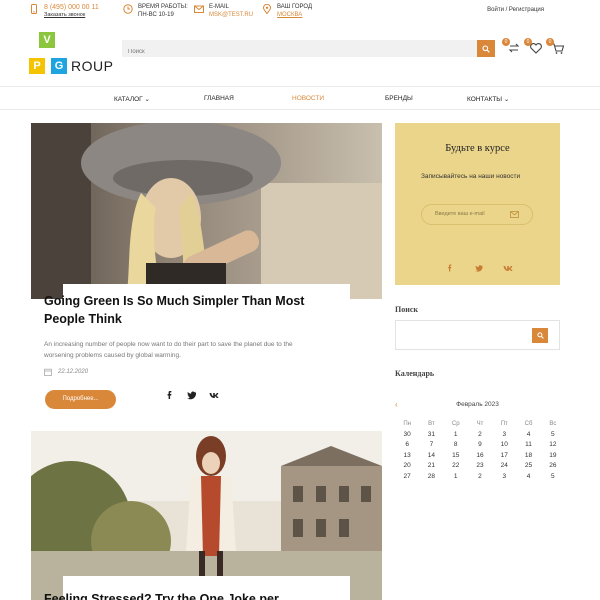 The width and height of the screenshot is (600, 600). Describe the element at coordinates (431, 456) in the screenshot. I see `calendar-day: 14` at that location.